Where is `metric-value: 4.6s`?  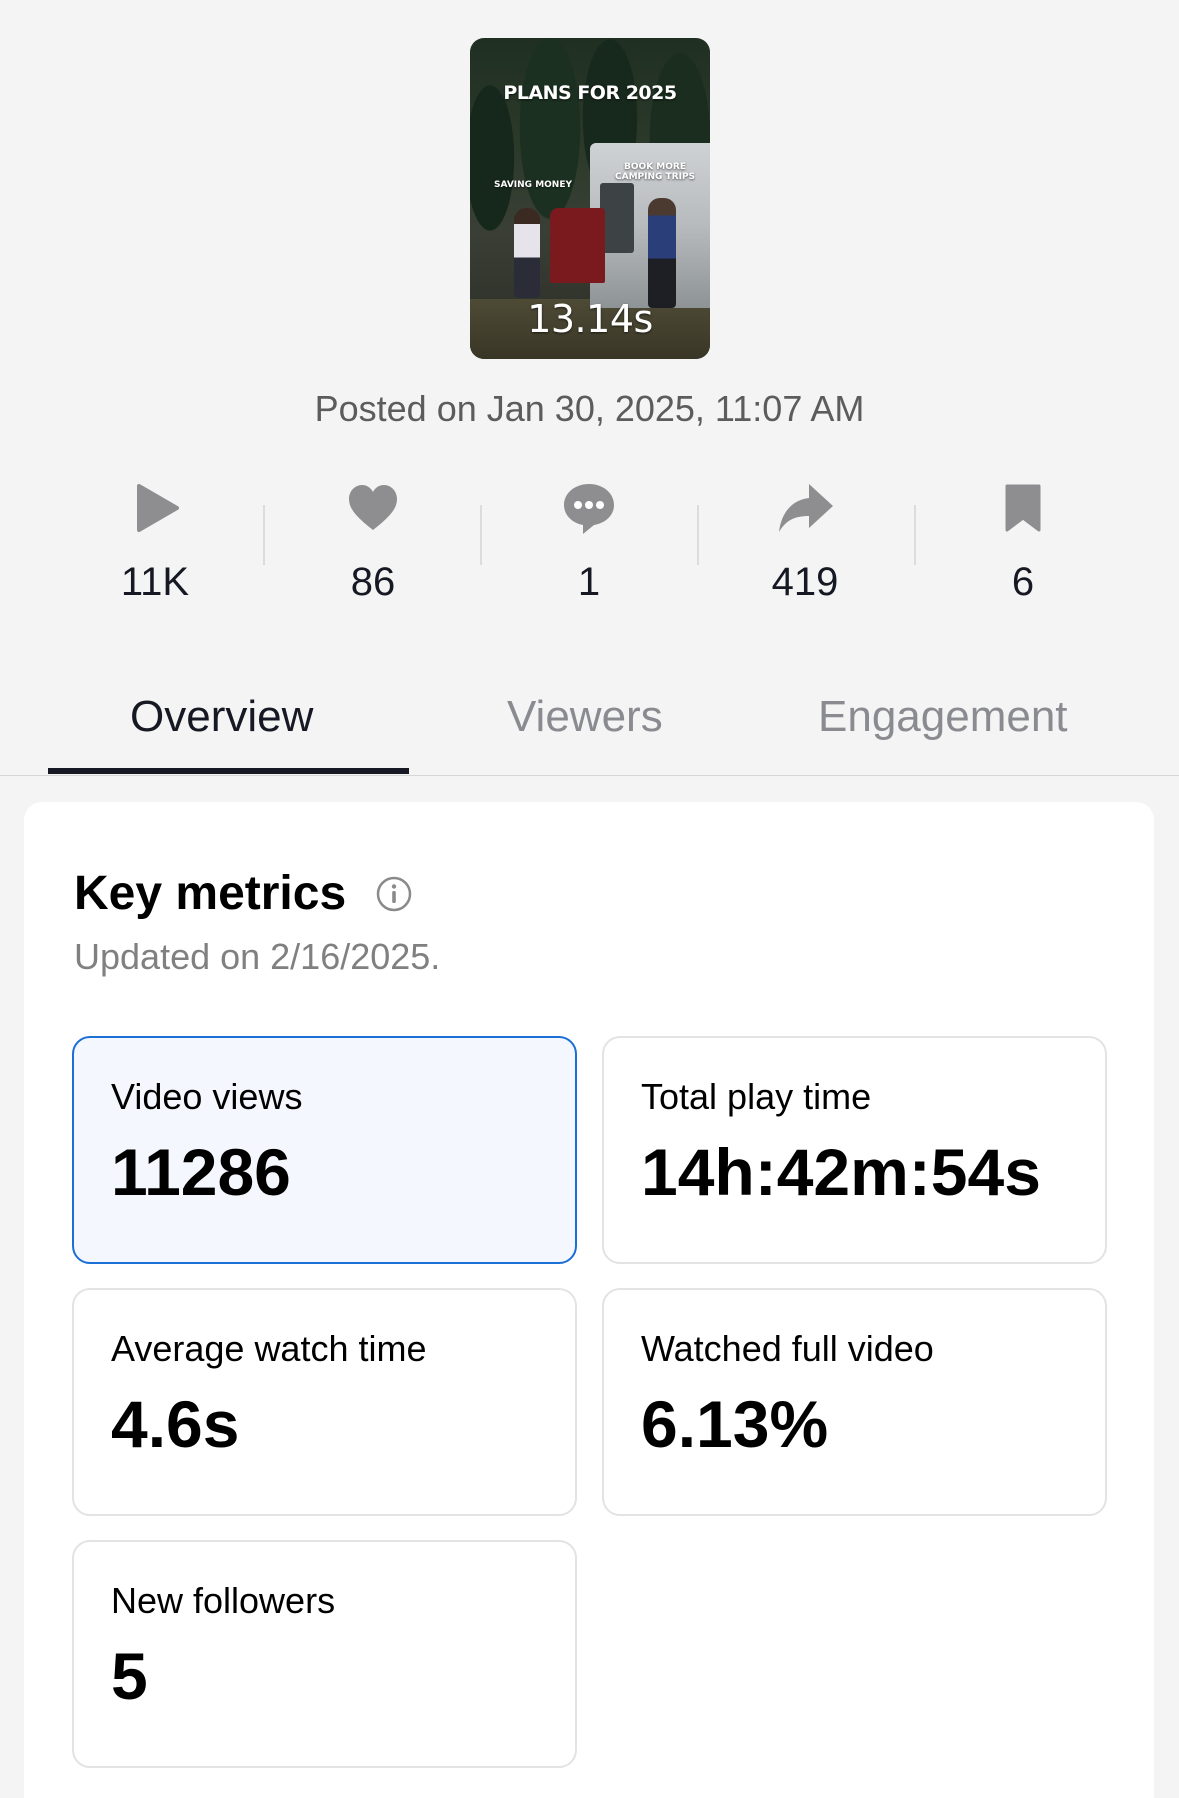 metric-value: 4.6s is located at coordinates (175, 1424).